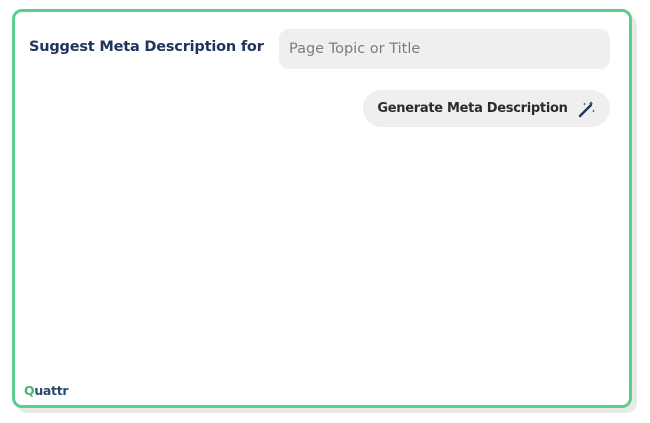  What do you see at coordinates (29, 390) in the screenshot?
I see `logo-q: Q` at bounding box center [29, 390].